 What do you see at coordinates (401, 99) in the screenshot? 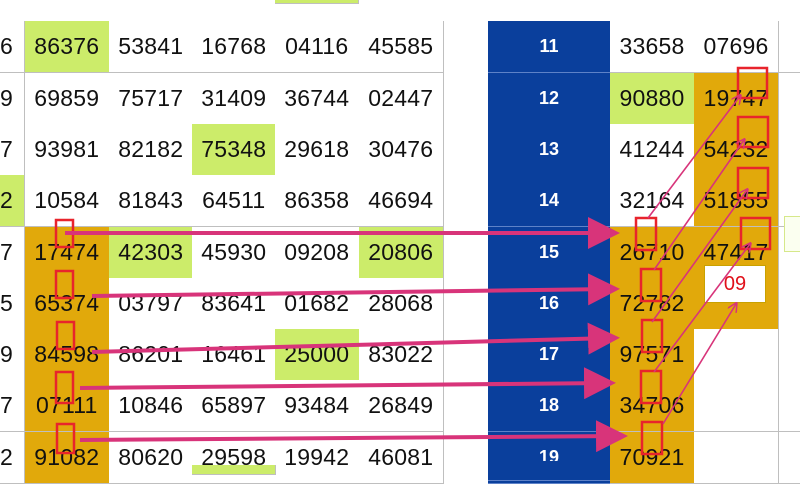
I see `number-cell: 02447` at bounding box center [401, 99].